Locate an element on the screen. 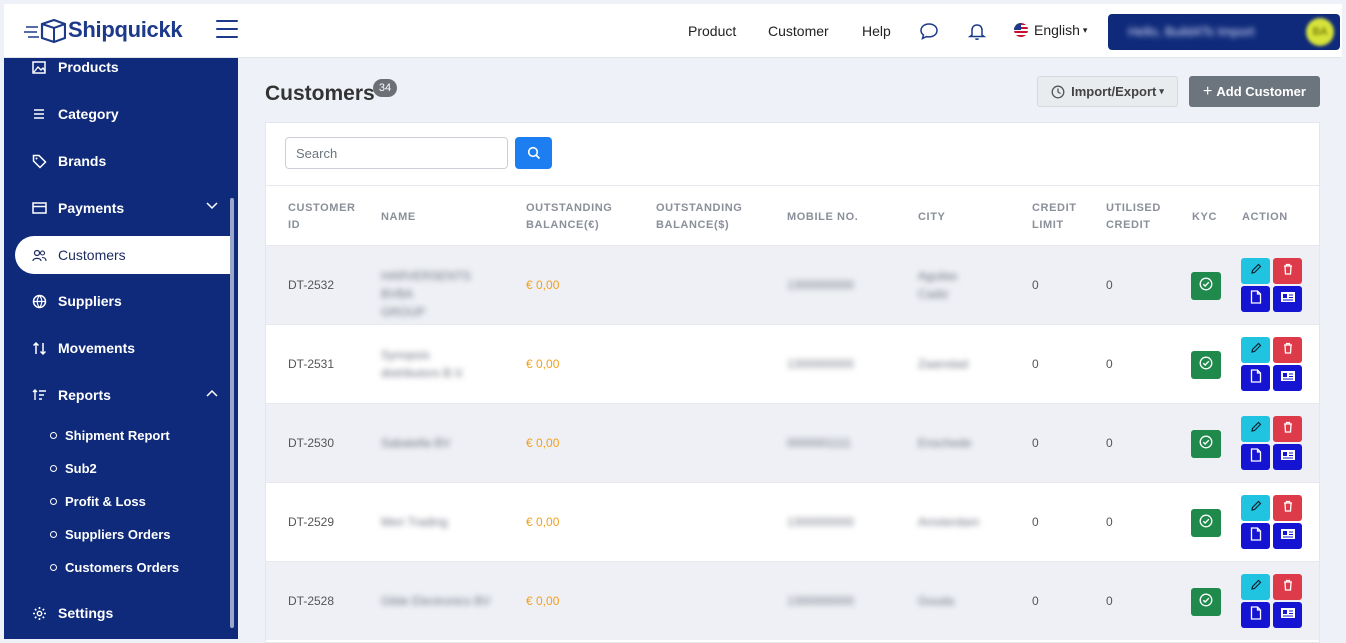  nav-customer: Customer is located at coordinates (798, 31).